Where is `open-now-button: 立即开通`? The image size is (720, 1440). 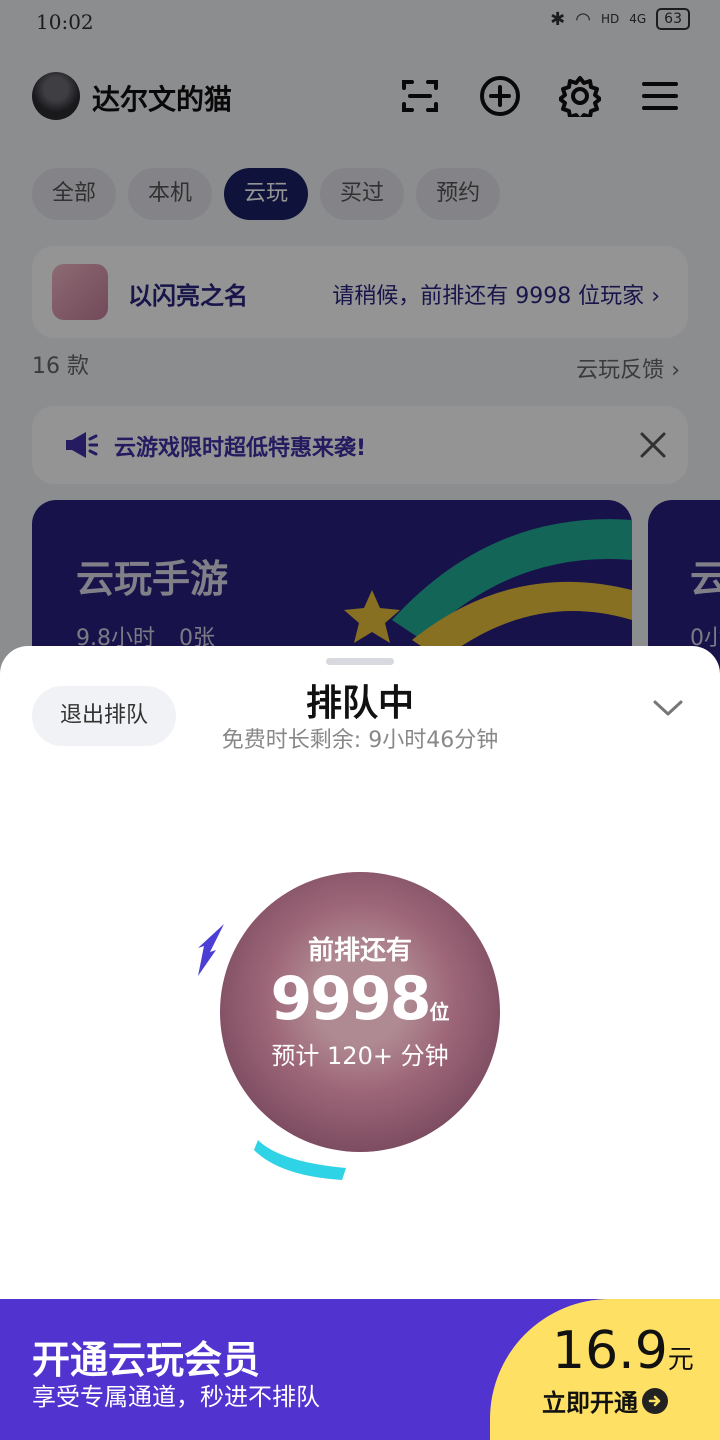
open-now-button: 立即开通 is located at coordinates (605, 1400).